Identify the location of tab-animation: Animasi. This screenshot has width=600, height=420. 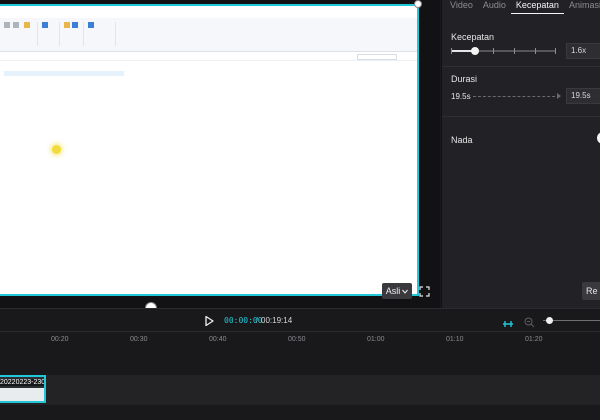
(582, 7).